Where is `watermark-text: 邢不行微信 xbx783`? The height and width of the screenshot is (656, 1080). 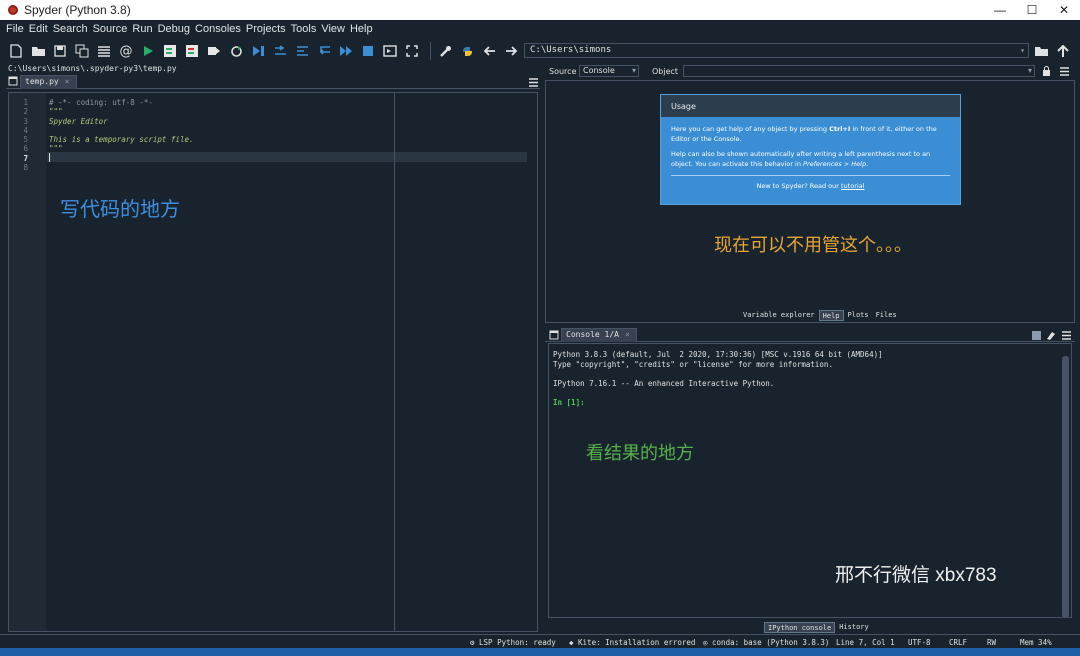
watermark-text: 邢不行微信 xbx783 is located at coordinates (916, 575).